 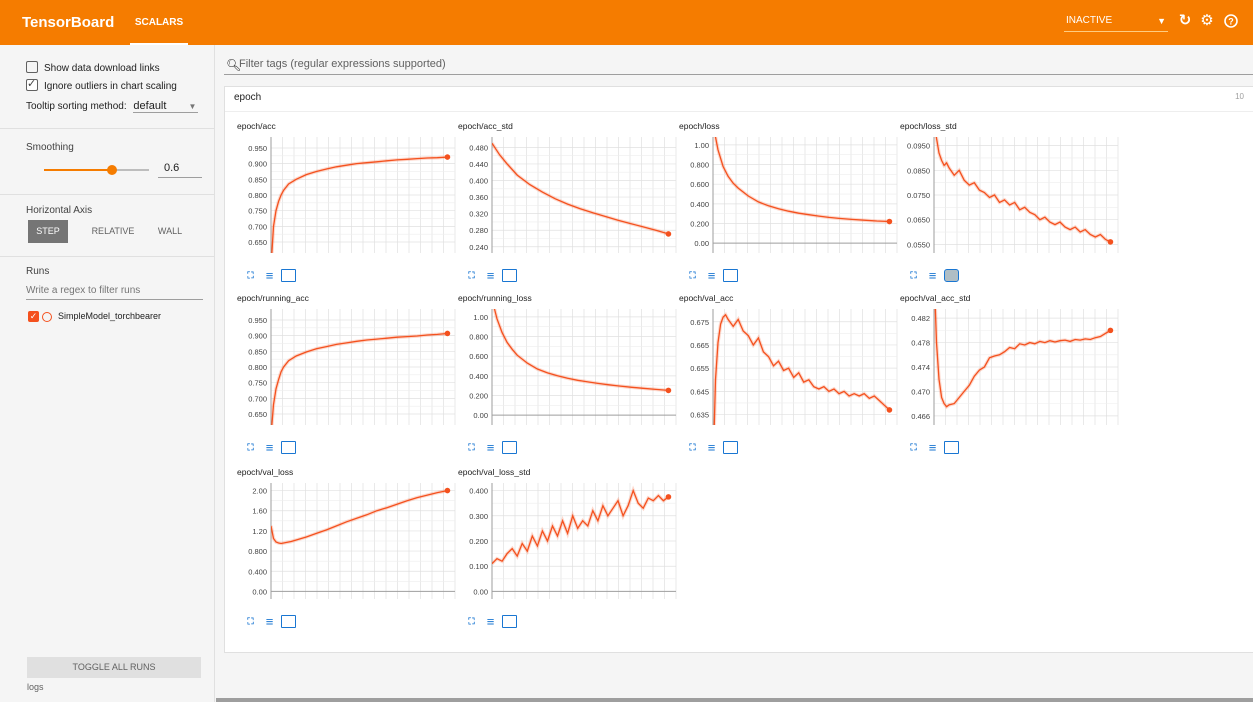 I want to click on y-tick-label: 2.00, so click(x=259, y=491).